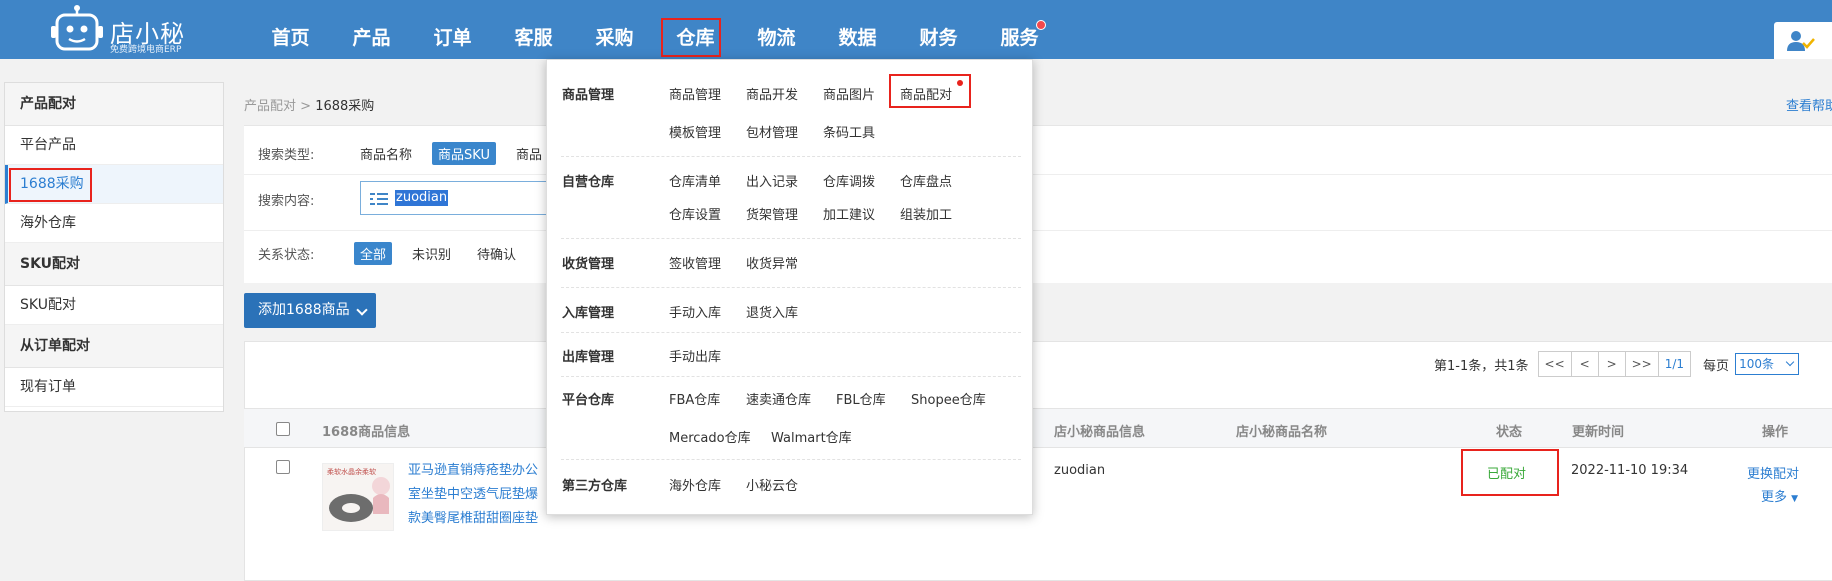  I want to click on search-content-label: 搜索内容:, so click(286, 201).